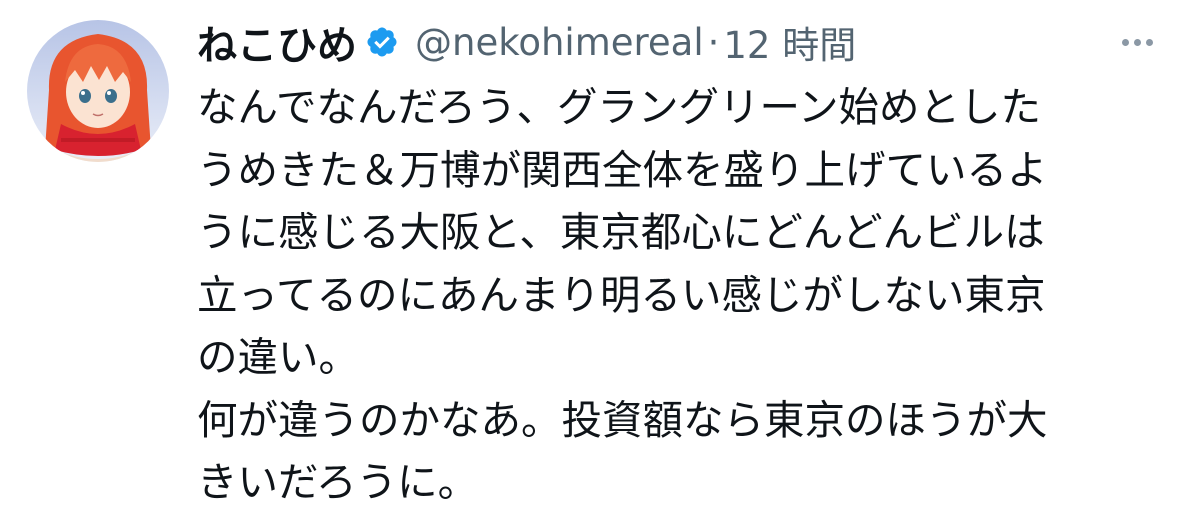  Describe the element at coordinates (619, 107) in the screenshot. I see `tweet-line: なんでなんだろう、グラングリーン始めとした` at that location.